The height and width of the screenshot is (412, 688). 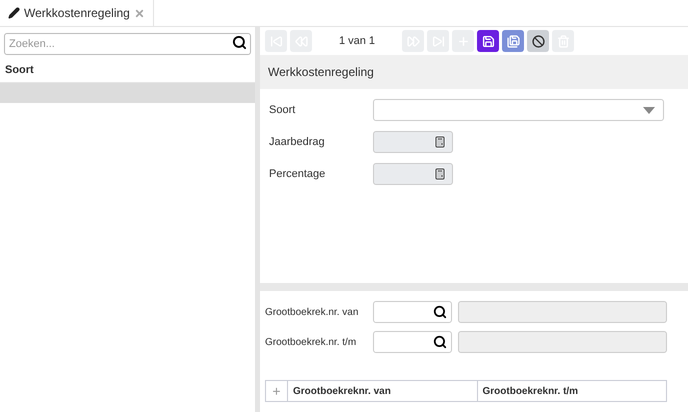 What do you see at coordinates (518, 110) in the screenshot?
I see `dropdown-field` at bounding box center [518, 110].